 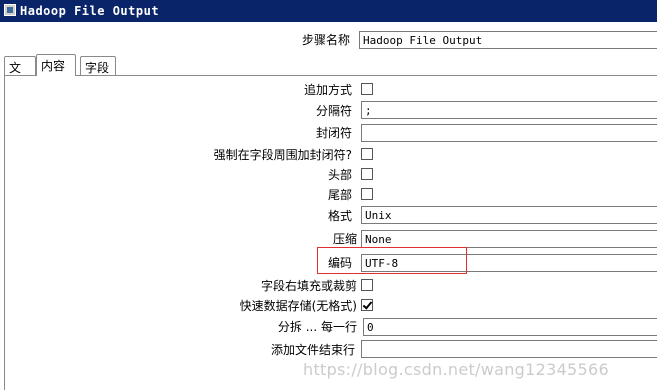 What do you see at coordinates (298, 306) in the screenshot?
I see `fast-dump-label: 快速数据存储(无格式)` at bounding box center [298, 306].